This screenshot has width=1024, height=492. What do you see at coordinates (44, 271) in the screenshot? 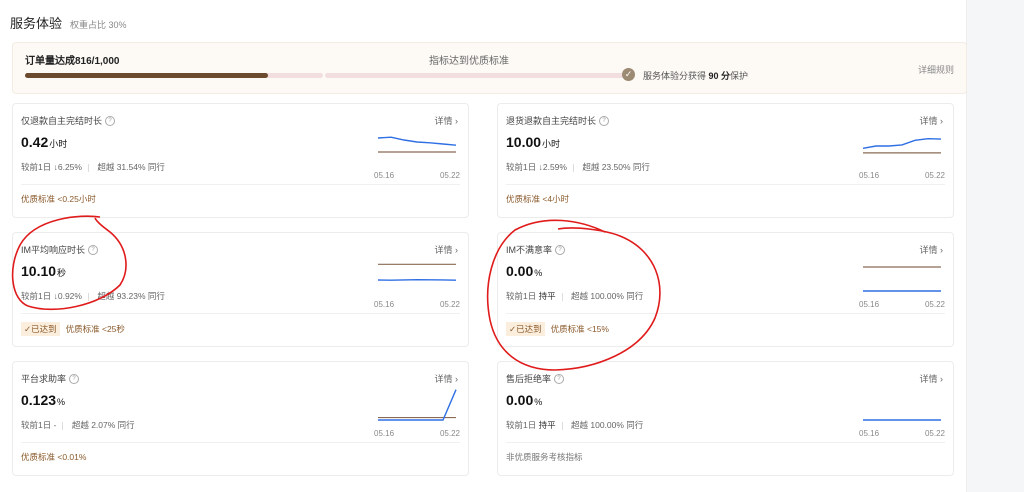
I see `metric-value: 10.10秒` at bounding box center [44, 271].